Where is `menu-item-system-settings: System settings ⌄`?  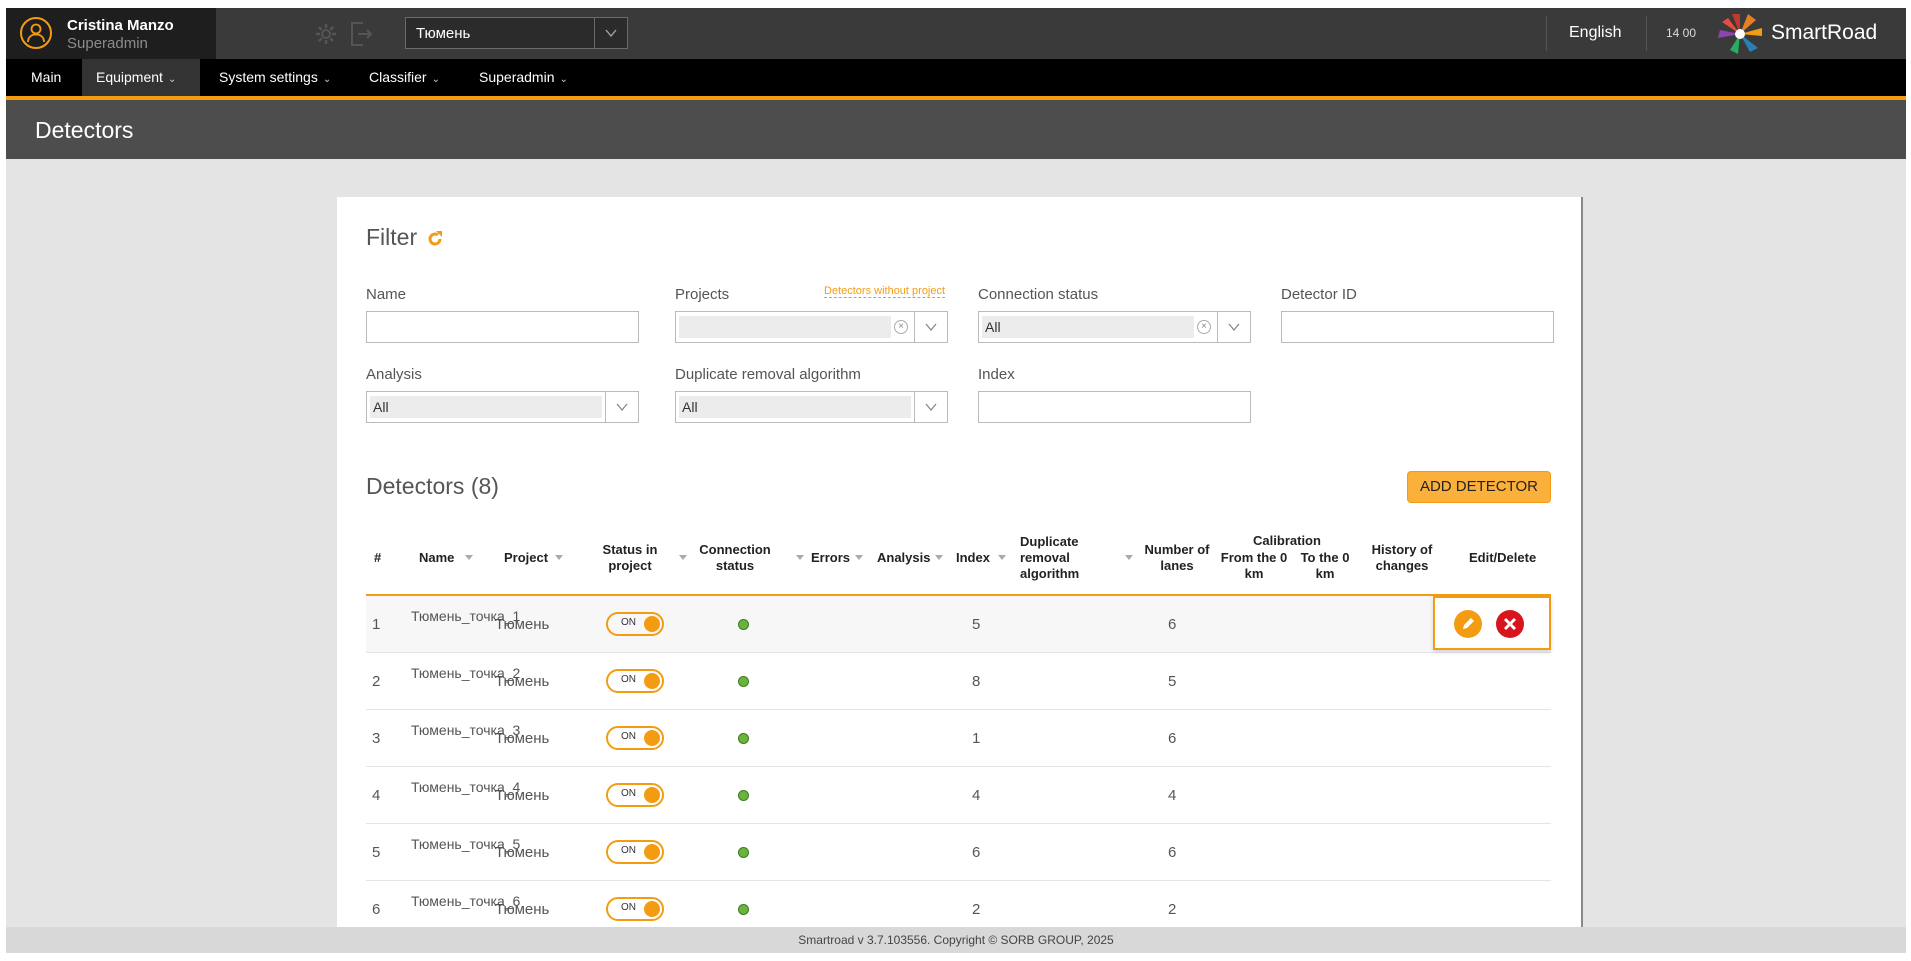 menu-item-system-settings: System settings ⌄ is located at coordinates (275, 77).